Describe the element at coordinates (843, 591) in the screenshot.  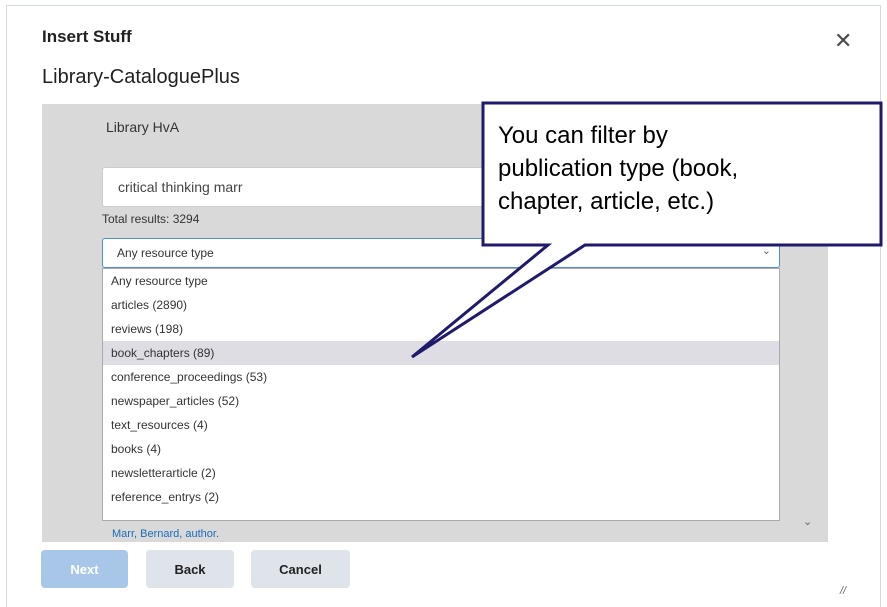
I see `resize-handle-icon: //` at that location.